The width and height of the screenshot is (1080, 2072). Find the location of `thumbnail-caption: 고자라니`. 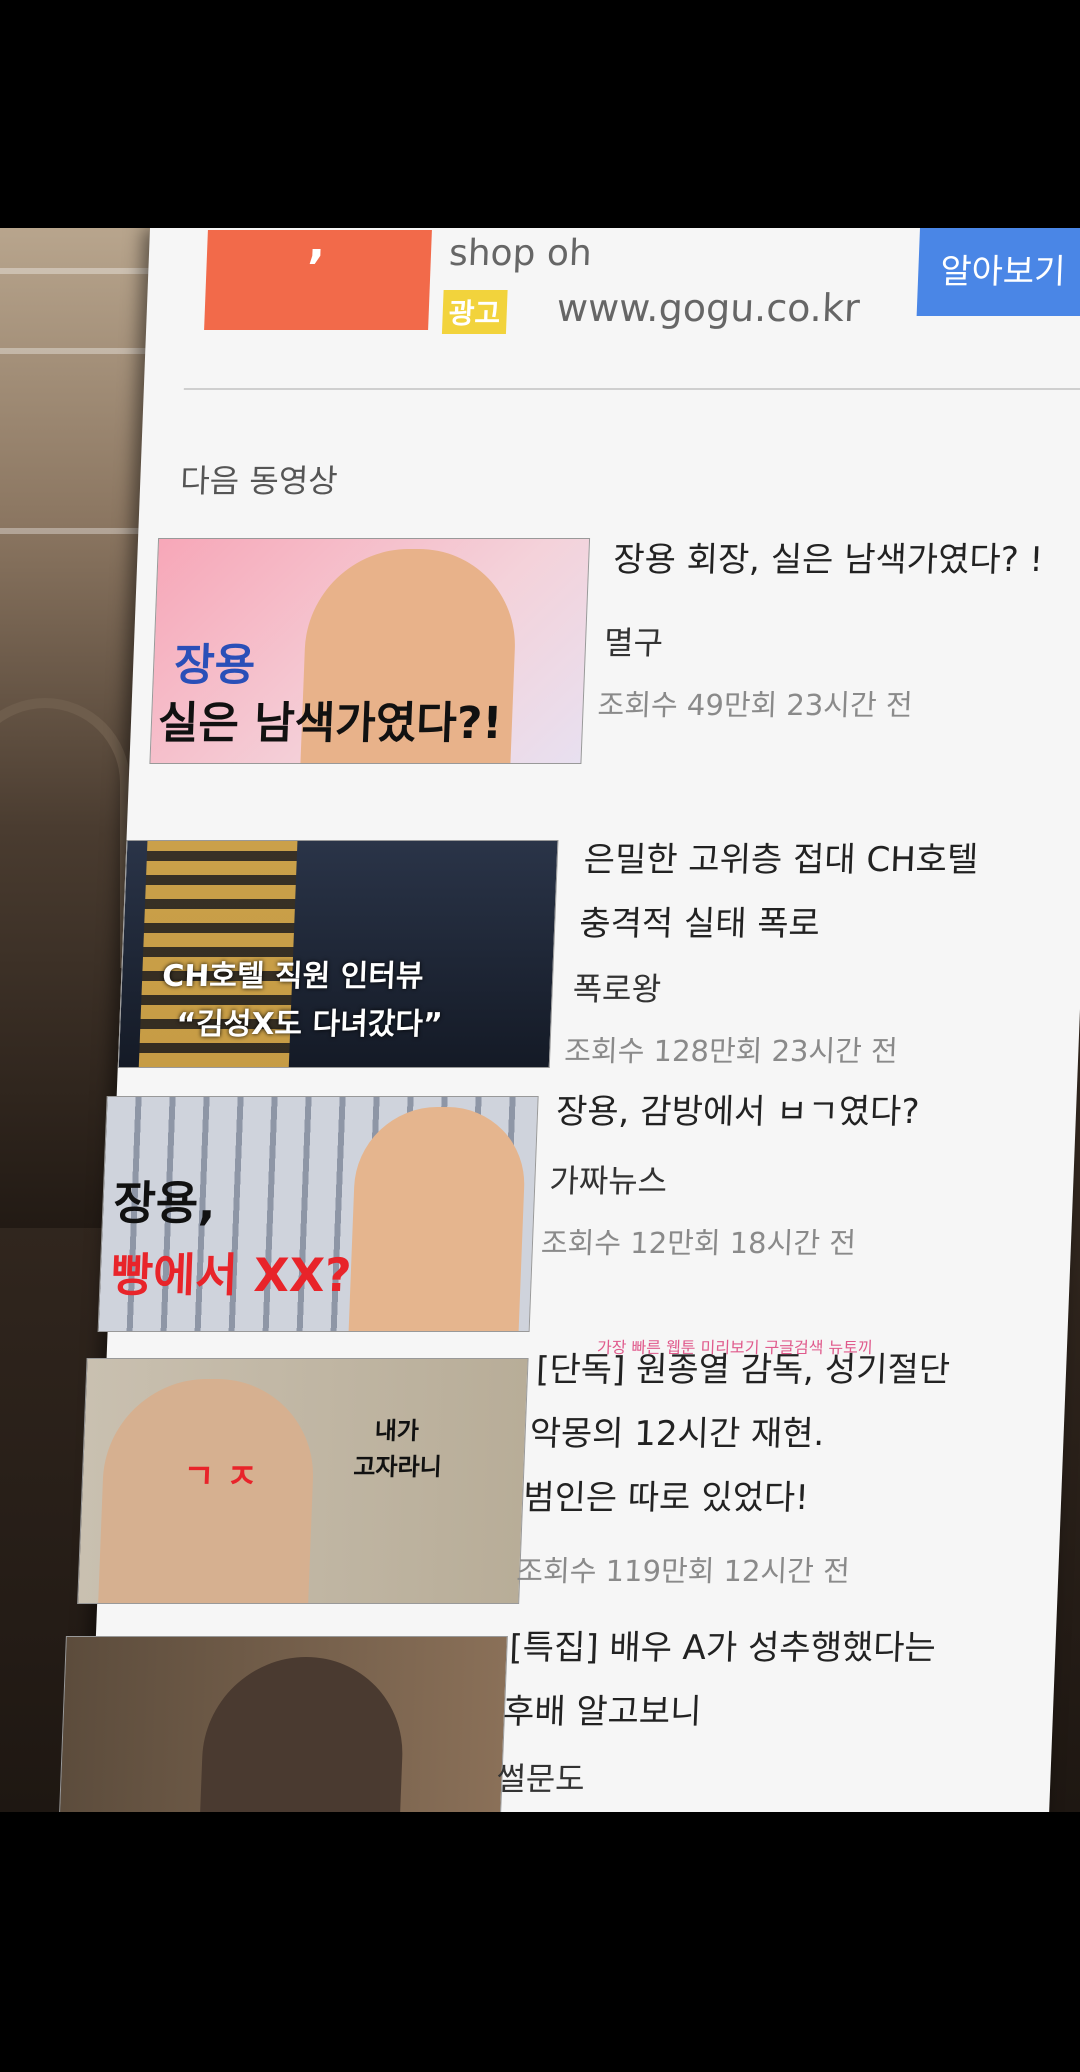

thumbnail-caption: 고자라니 is located at coordinates (397, 1467).